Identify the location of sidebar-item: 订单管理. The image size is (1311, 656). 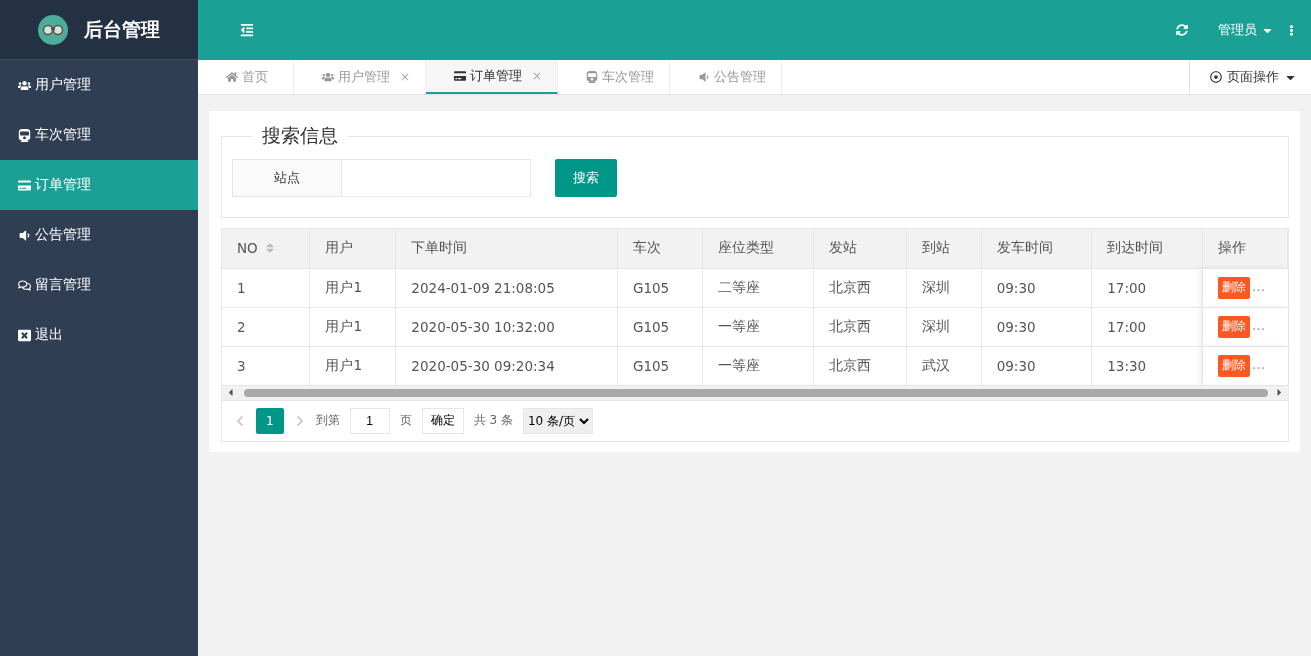
(99, 185).